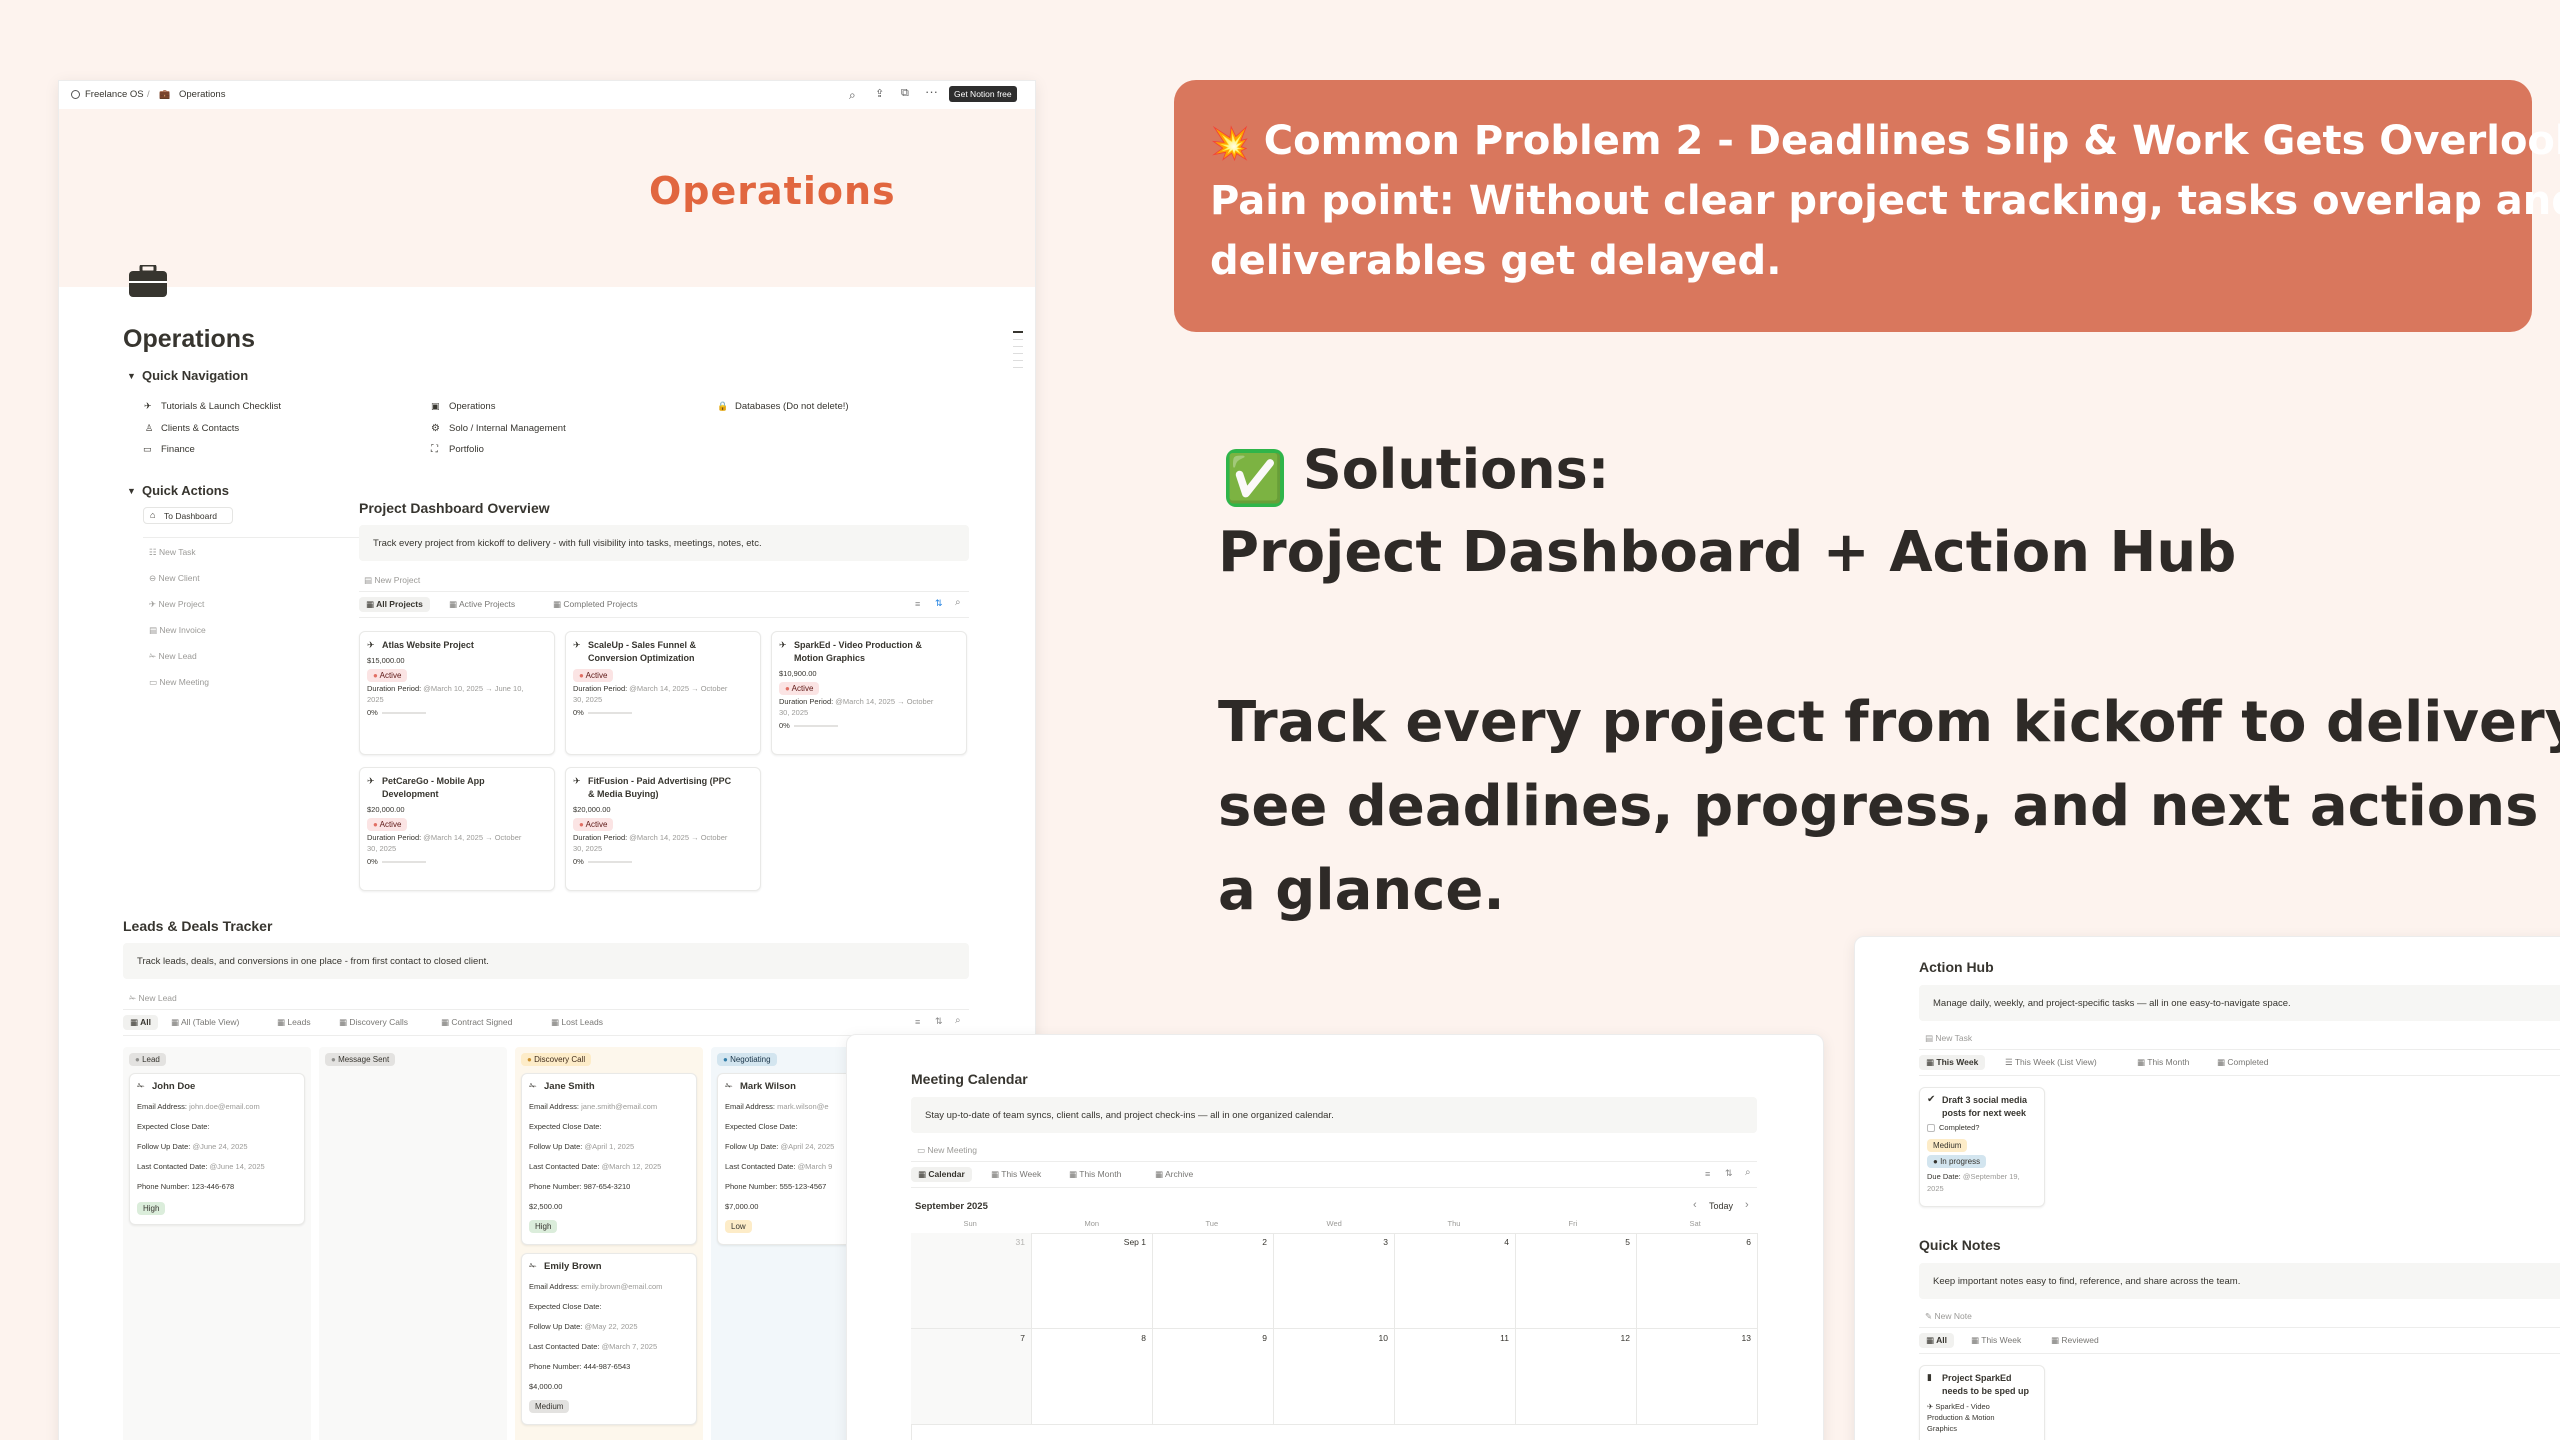  I want to click on calendar-day-cell: 13, so click(1697, 1377).